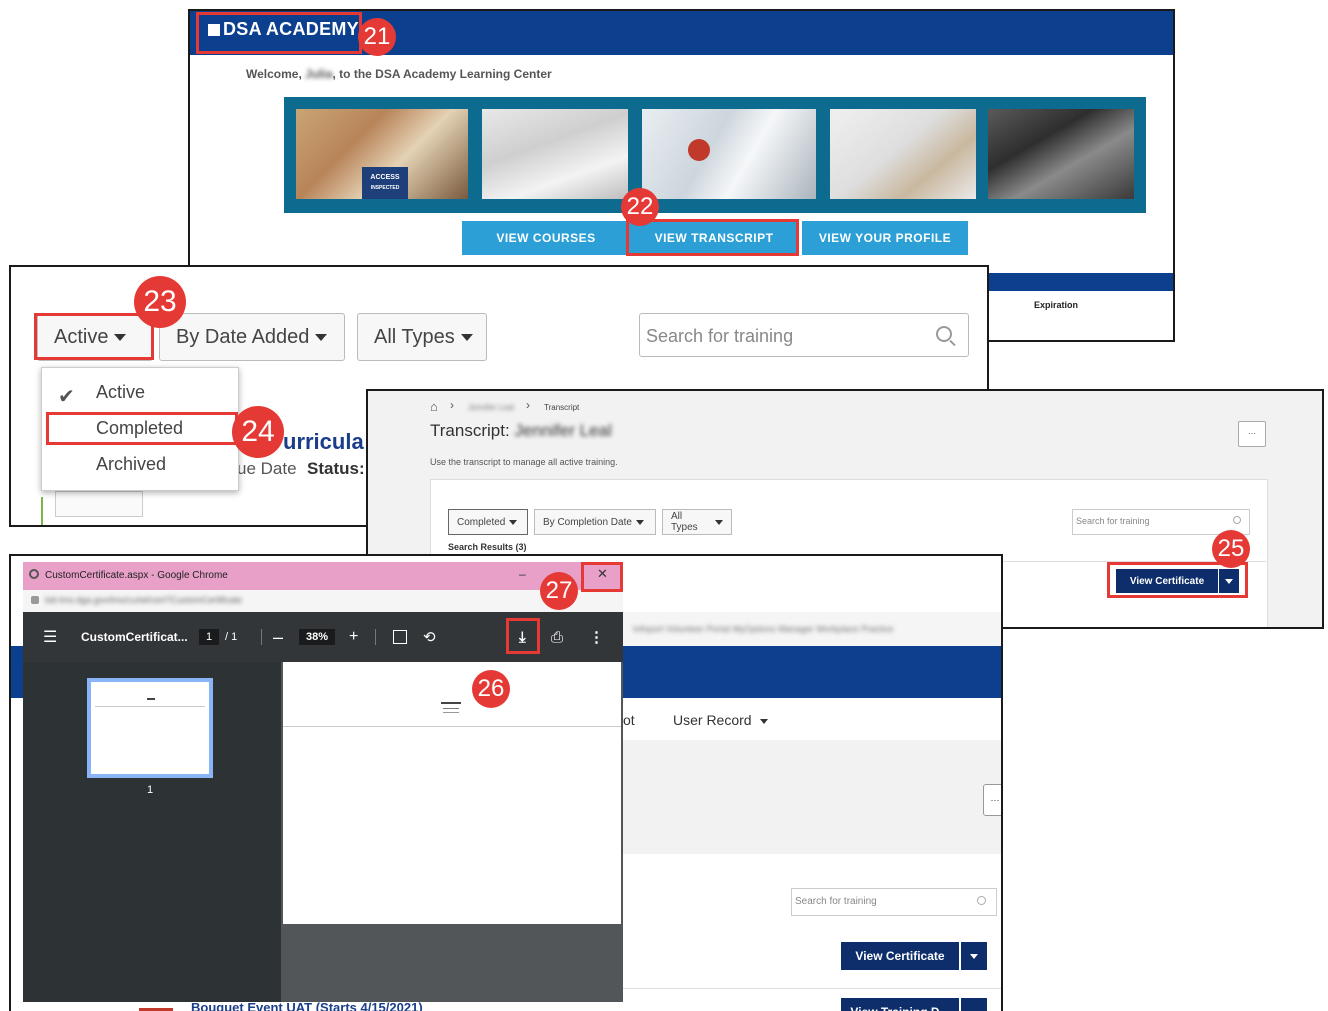 This screenshot has height=1011, width=1328. I want to click on rotate-icon: ⟲, so click(429, 637).